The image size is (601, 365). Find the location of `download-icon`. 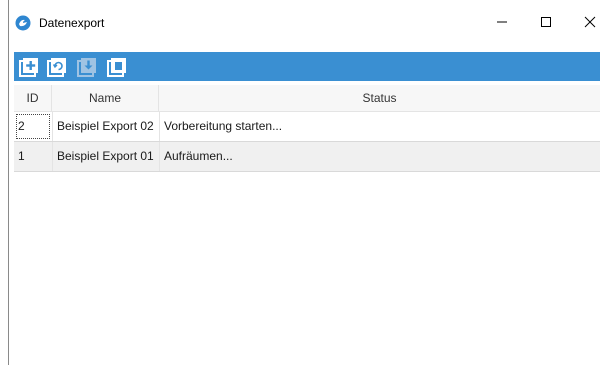

download-icon is located at coordinates (86, 67).